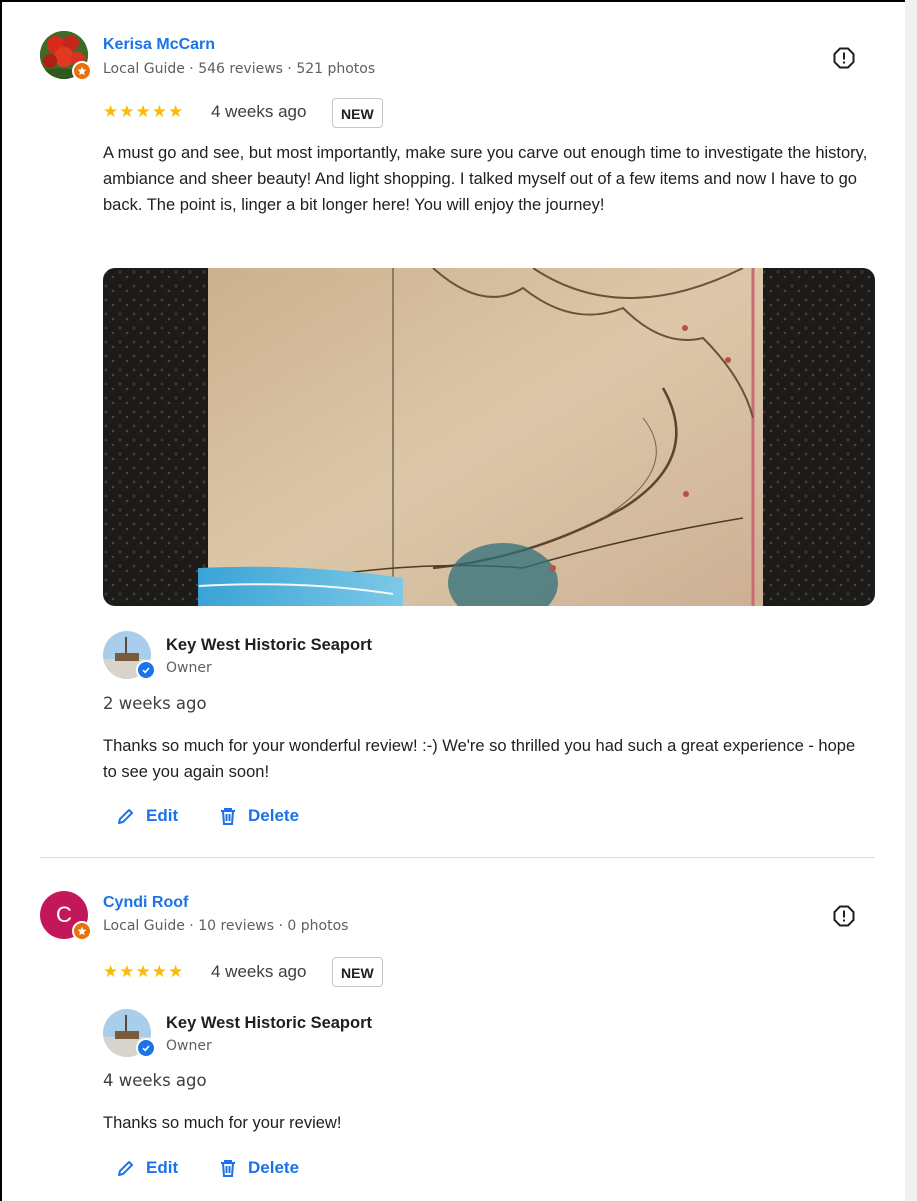  I want to click on owner-role: Owner, so click(189, 668).